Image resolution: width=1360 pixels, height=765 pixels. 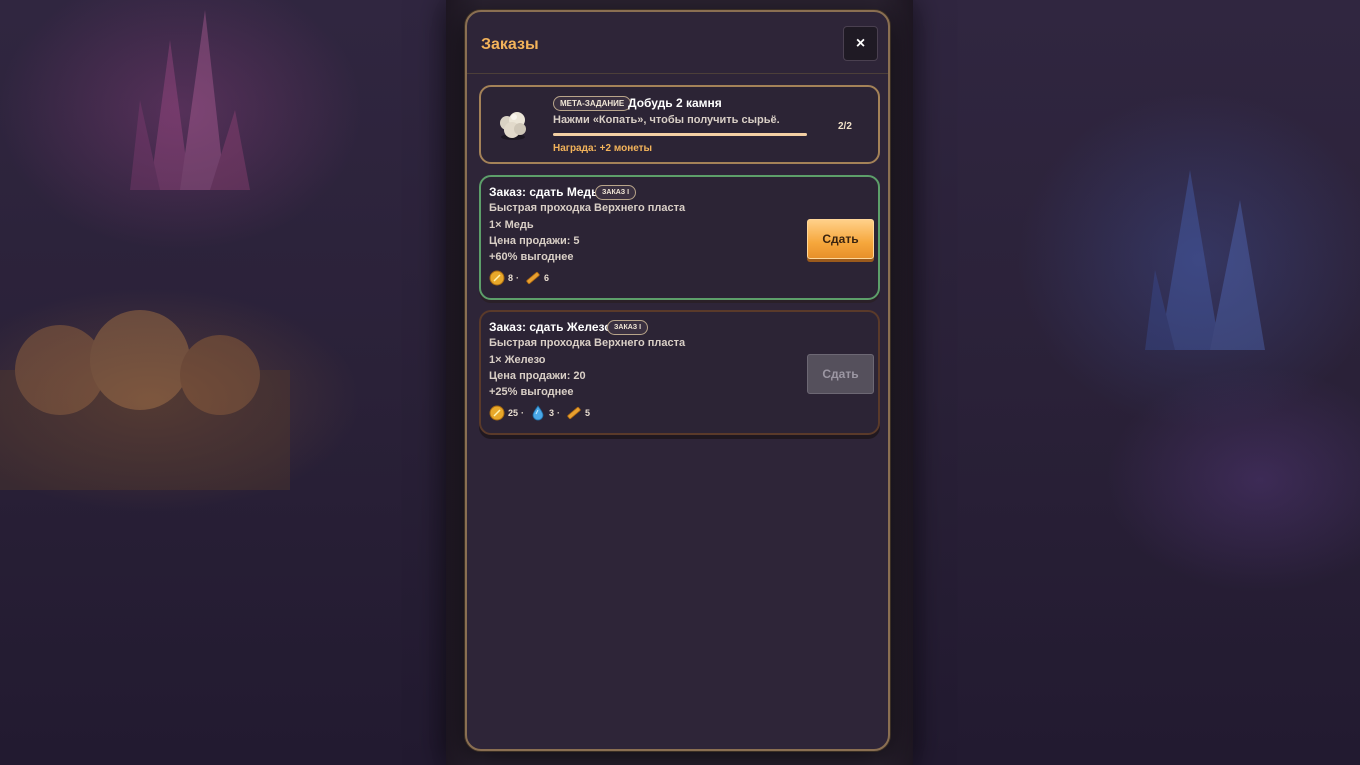 I want to click on meta-task-description: Нажми «Копать», чтобы получить сырьё., so click(x=666, y=120).